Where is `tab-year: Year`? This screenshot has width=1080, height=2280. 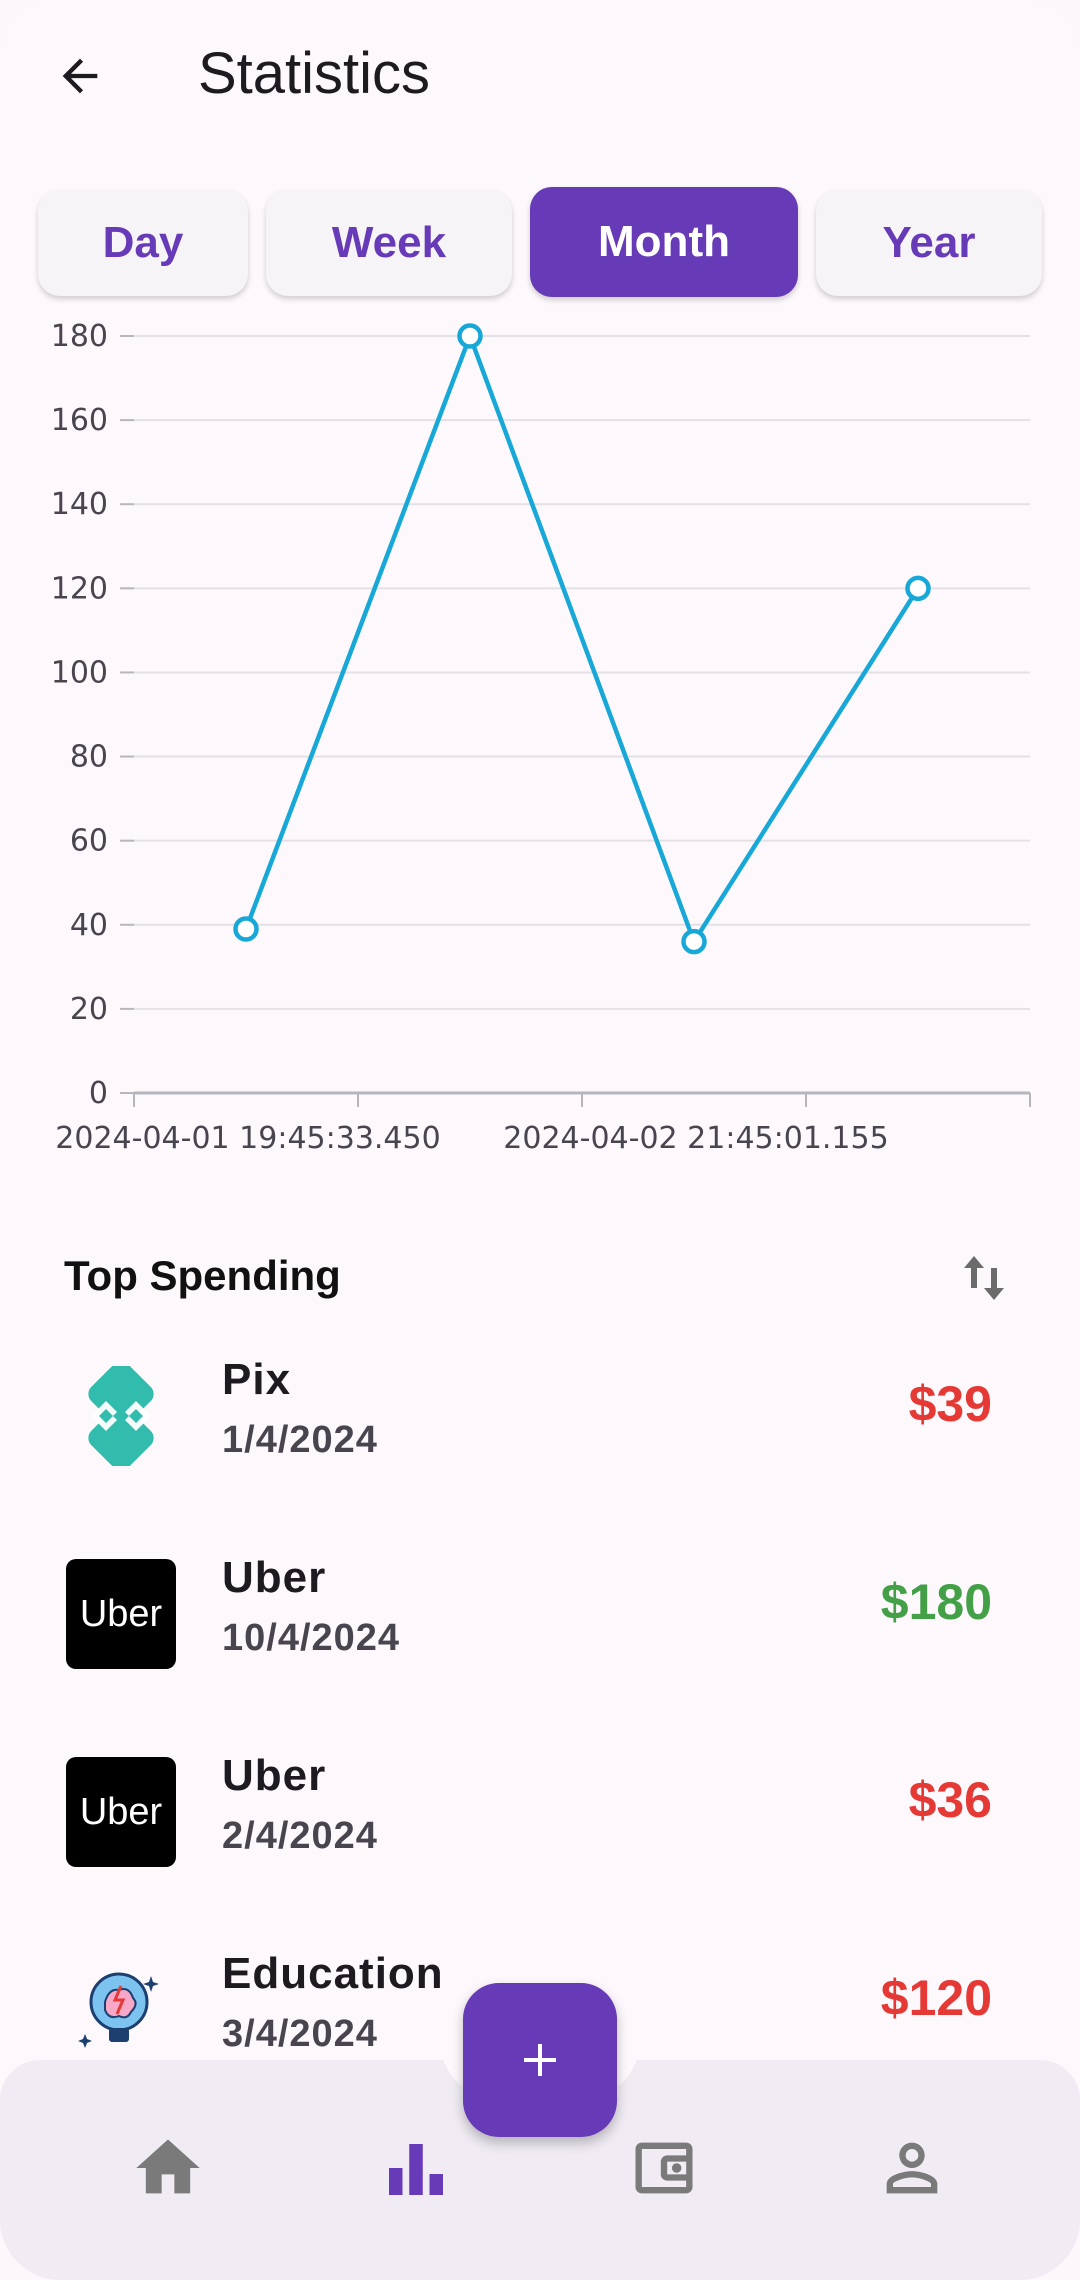
tab-year: Year is located at coordinates (929, 243).